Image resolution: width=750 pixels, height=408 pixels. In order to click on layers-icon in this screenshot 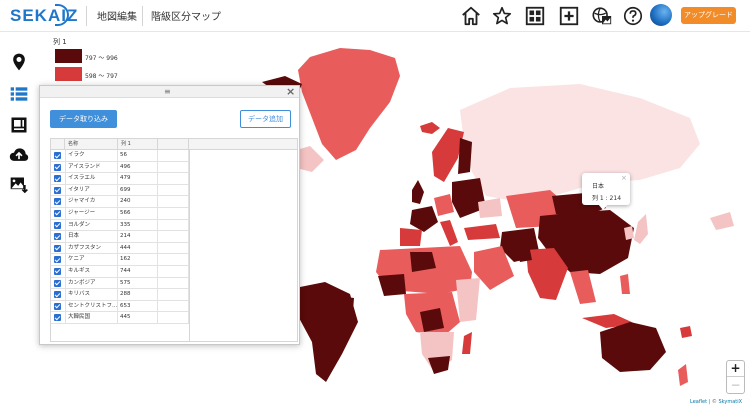, I will do `click(19, 125)`.